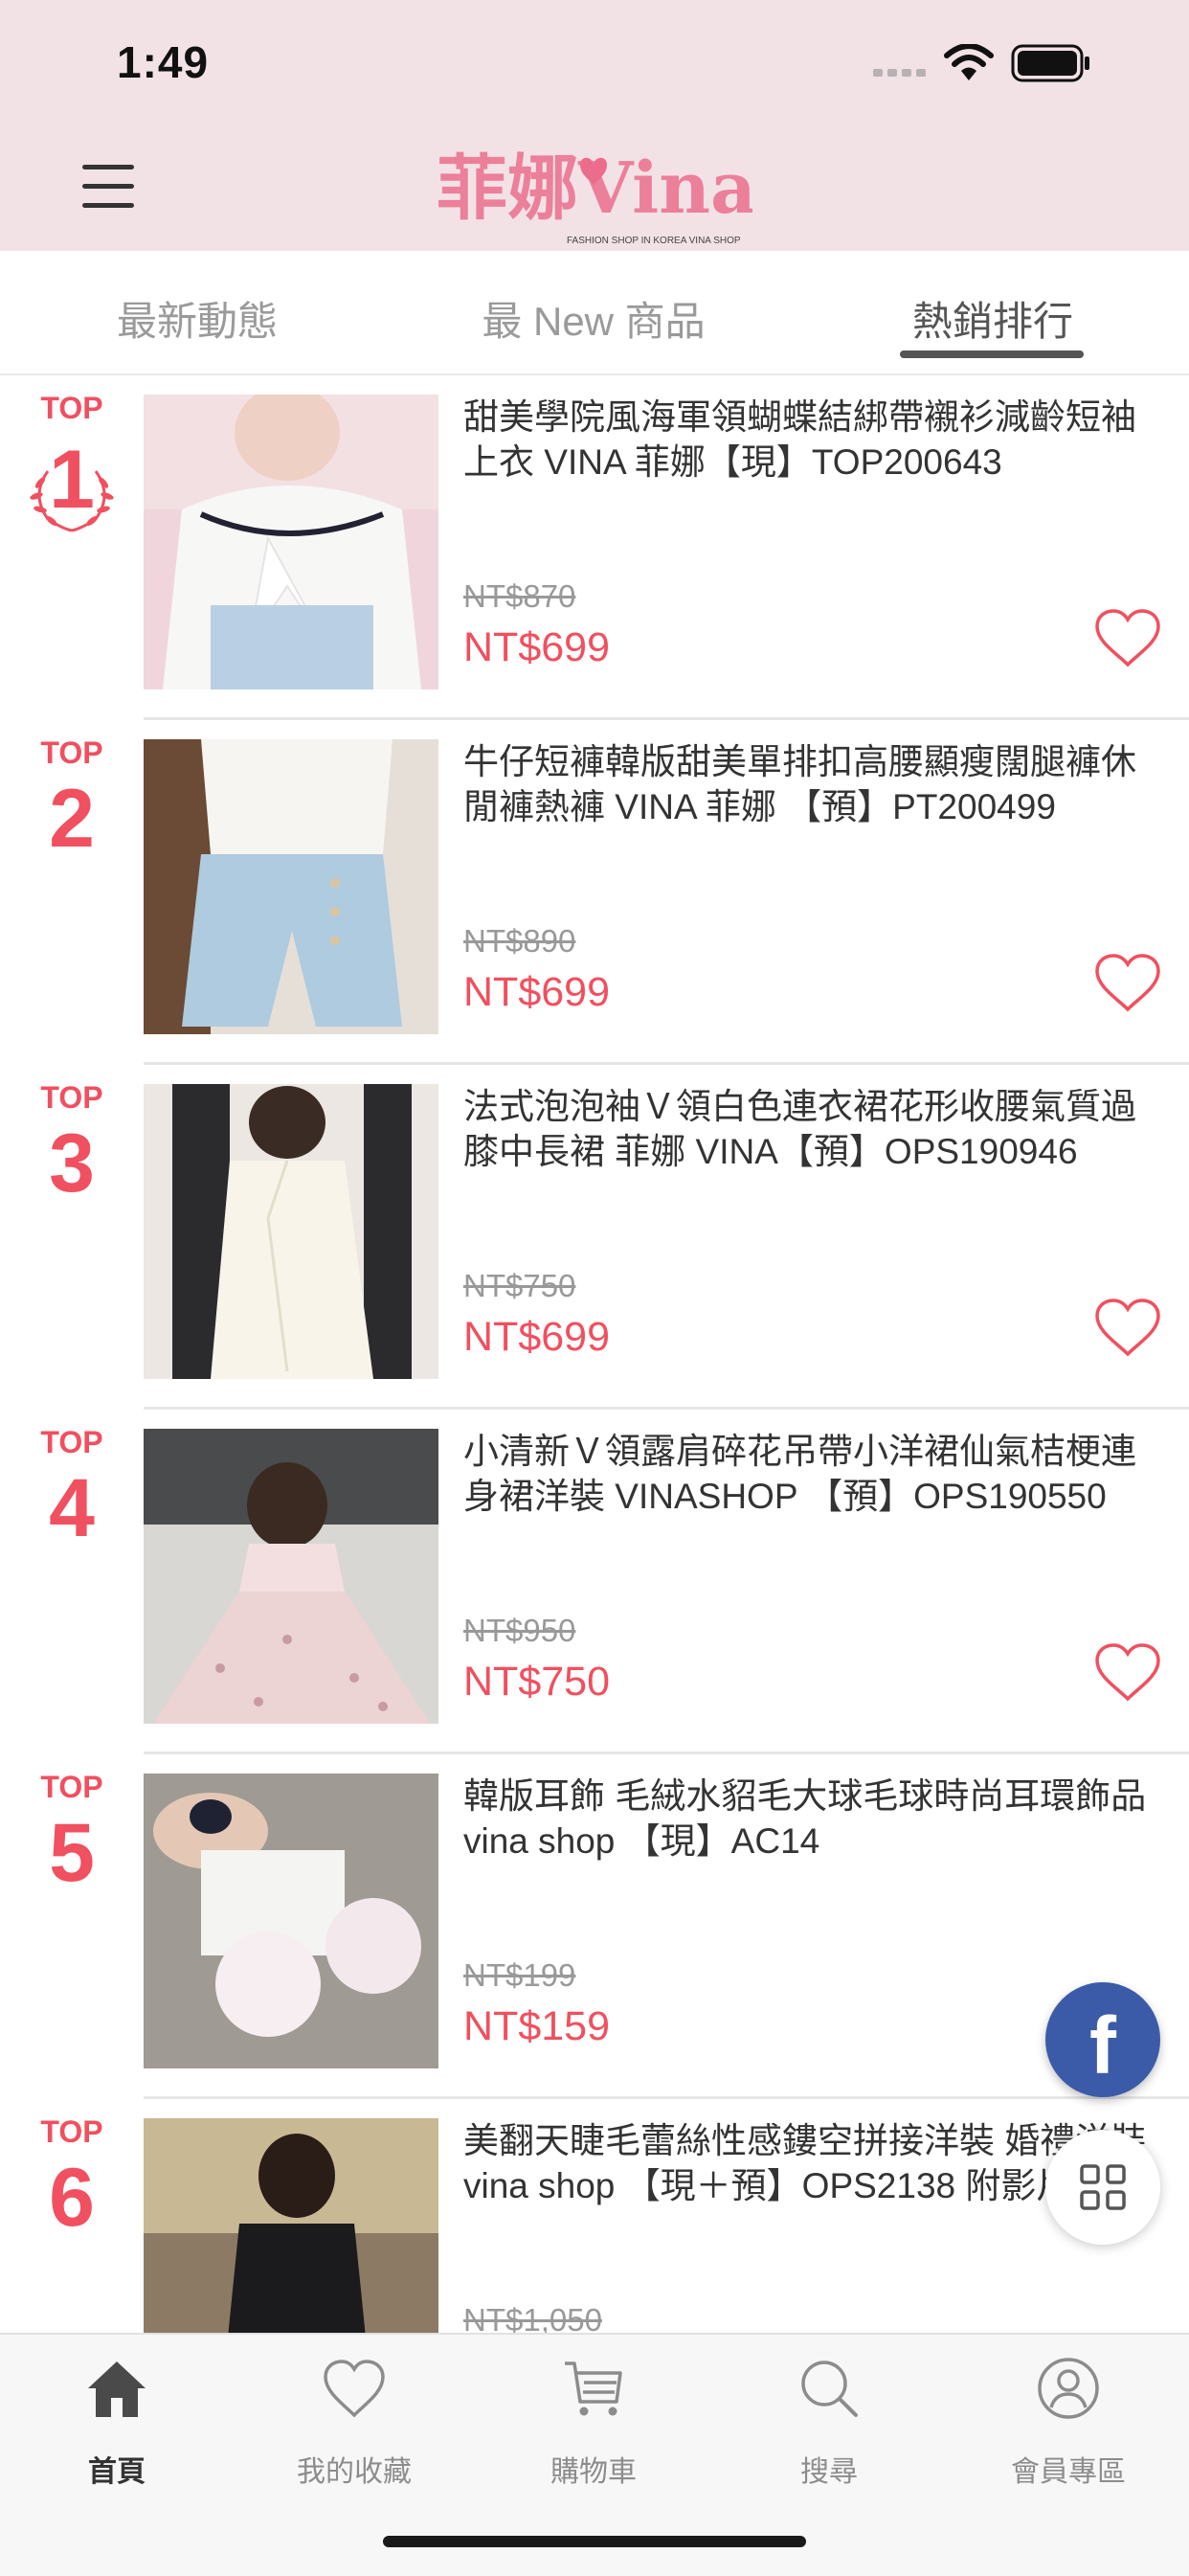  I want to click on status-time: 1:49, so click(163, 62).